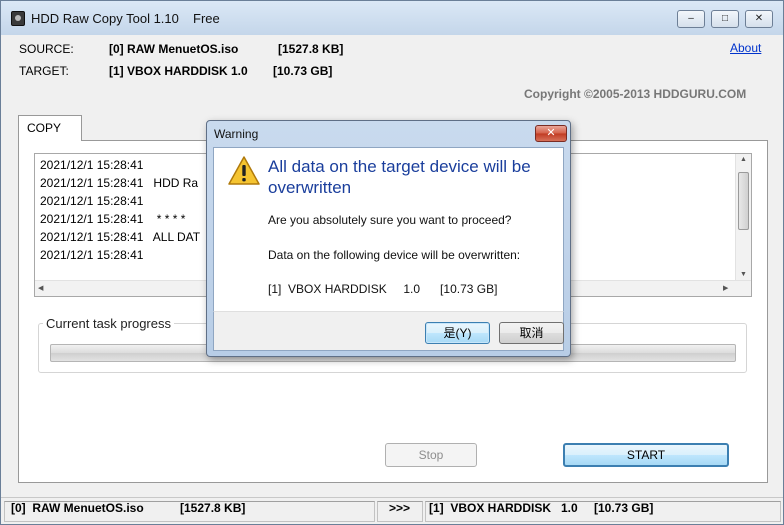 The height and width of the screenshot is (525, 784). Describe the element at coordinates (646, 455) in the screenshot. I see `start-button: START` at that location.